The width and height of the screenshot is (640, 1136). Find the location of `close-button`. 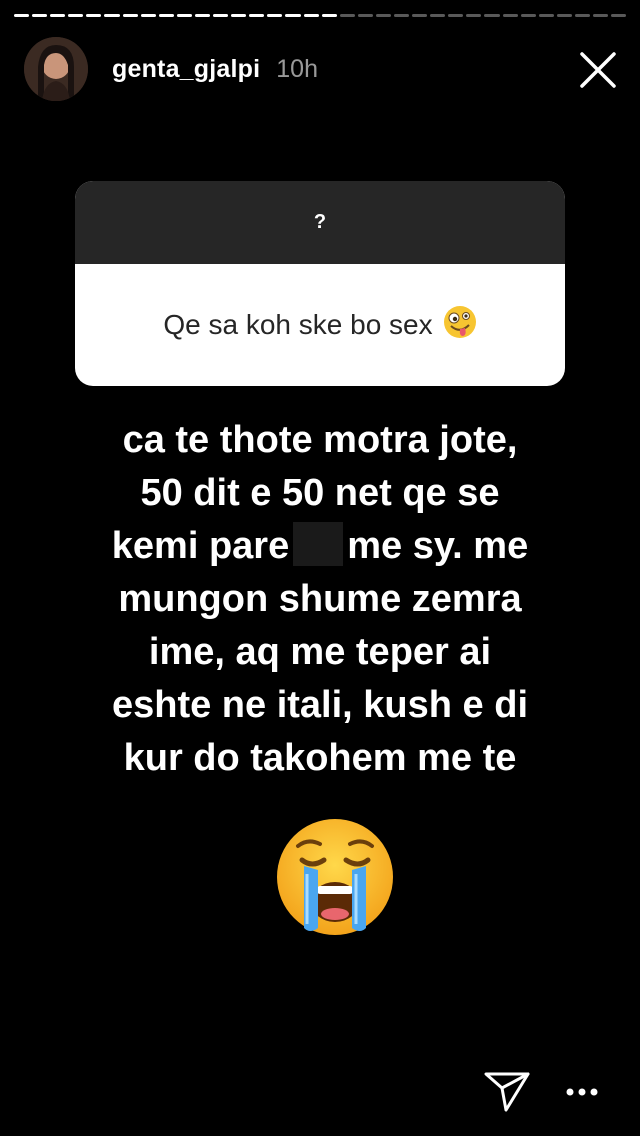

close-button is located at coordinates (598, 70).